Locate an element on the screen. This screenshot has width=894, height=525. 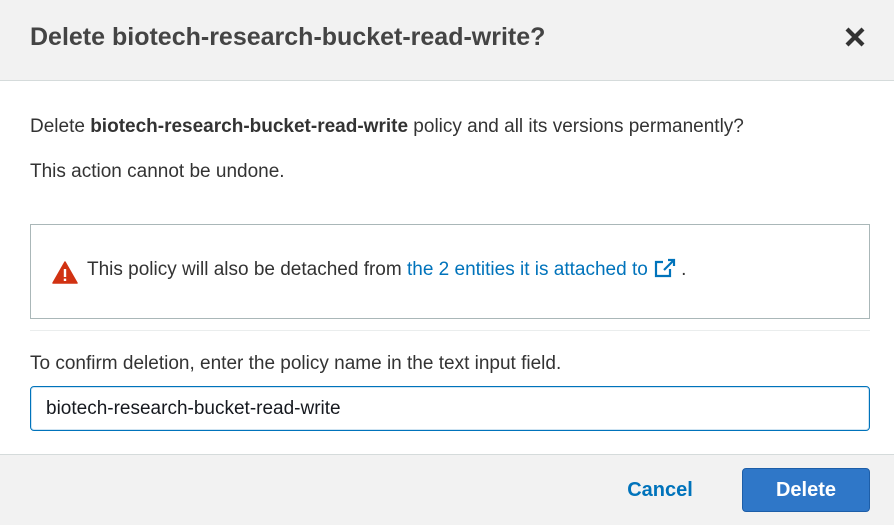
message-suffix: policy and all its versions permanently? is located at coordinates (576, 126).